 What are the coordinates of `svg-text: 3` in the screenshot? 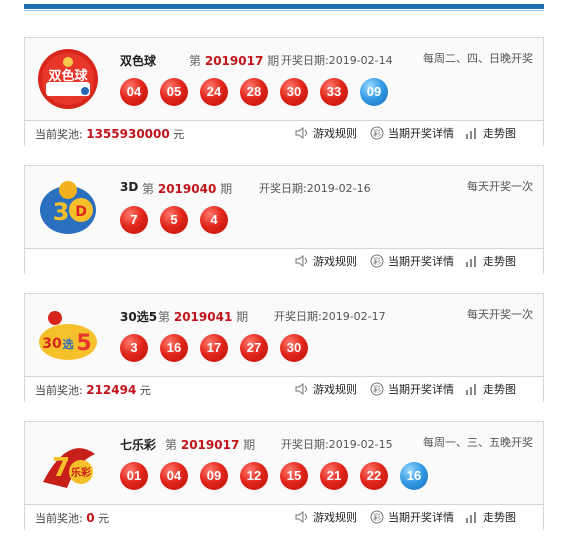 It's located at (61, 212).